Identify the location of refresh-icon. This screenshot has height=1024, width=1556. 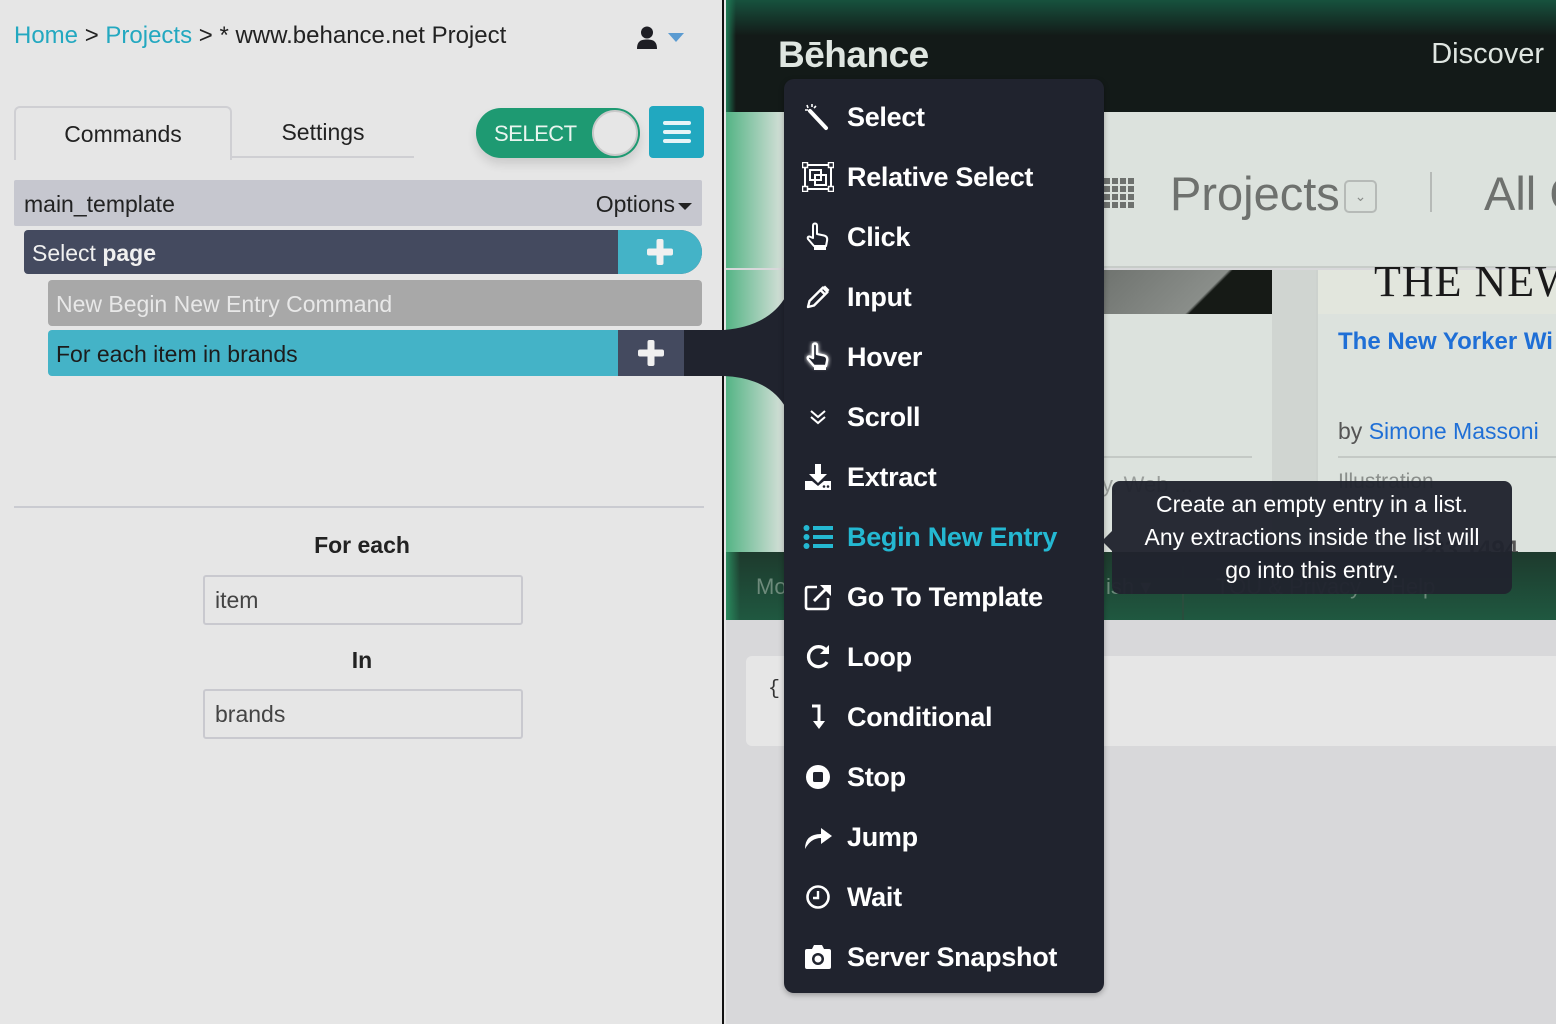
(818, 657).